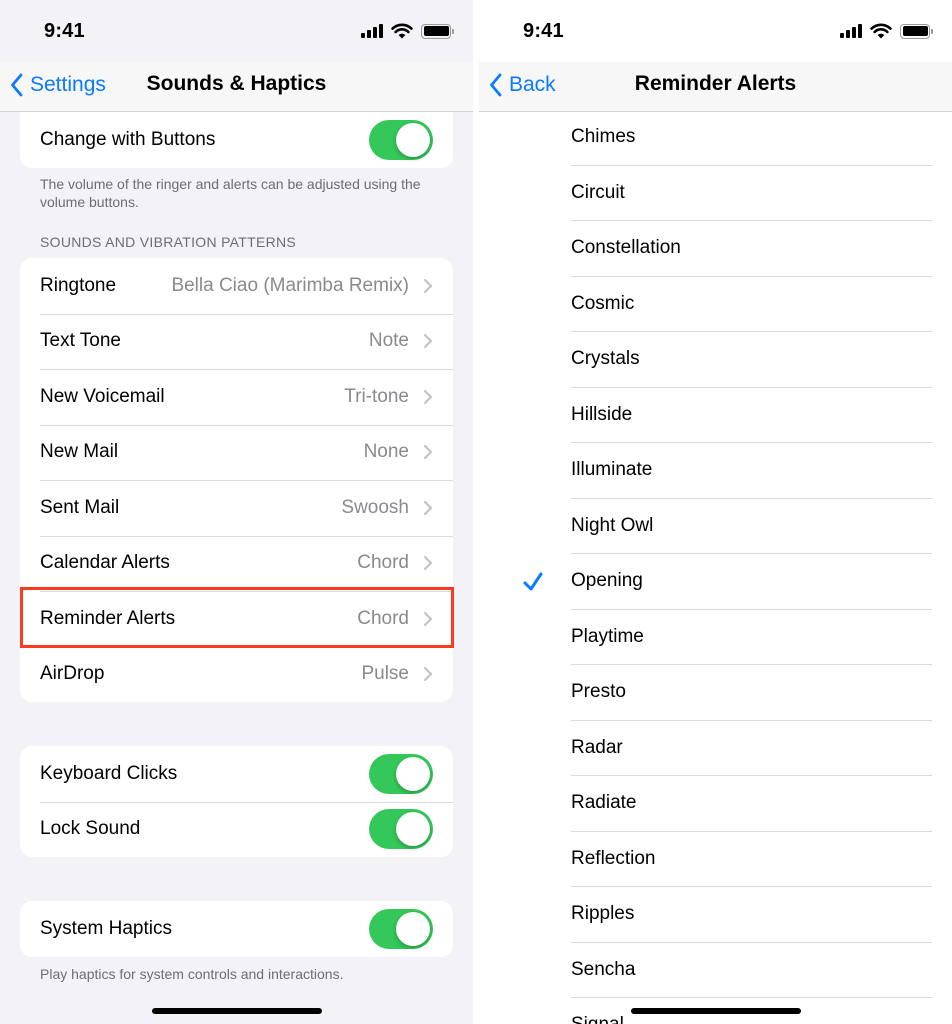 The height and width of the screenshot is (1024, 952). Describe the element at coordinates (401, 139) in the screenshot. I see `change-with-buttons-toggle` at that location.